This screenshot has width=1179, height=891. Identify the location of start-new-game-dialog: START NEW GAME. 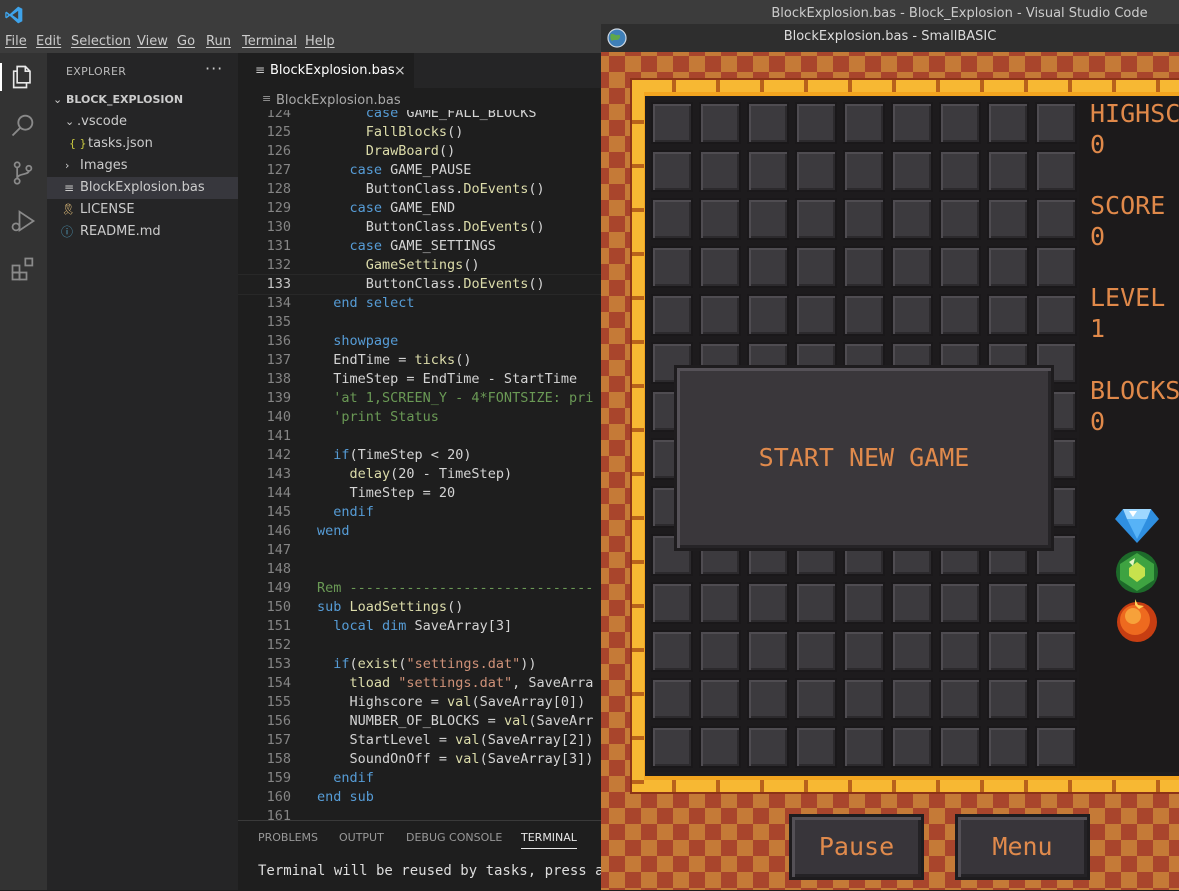
(864, 458).